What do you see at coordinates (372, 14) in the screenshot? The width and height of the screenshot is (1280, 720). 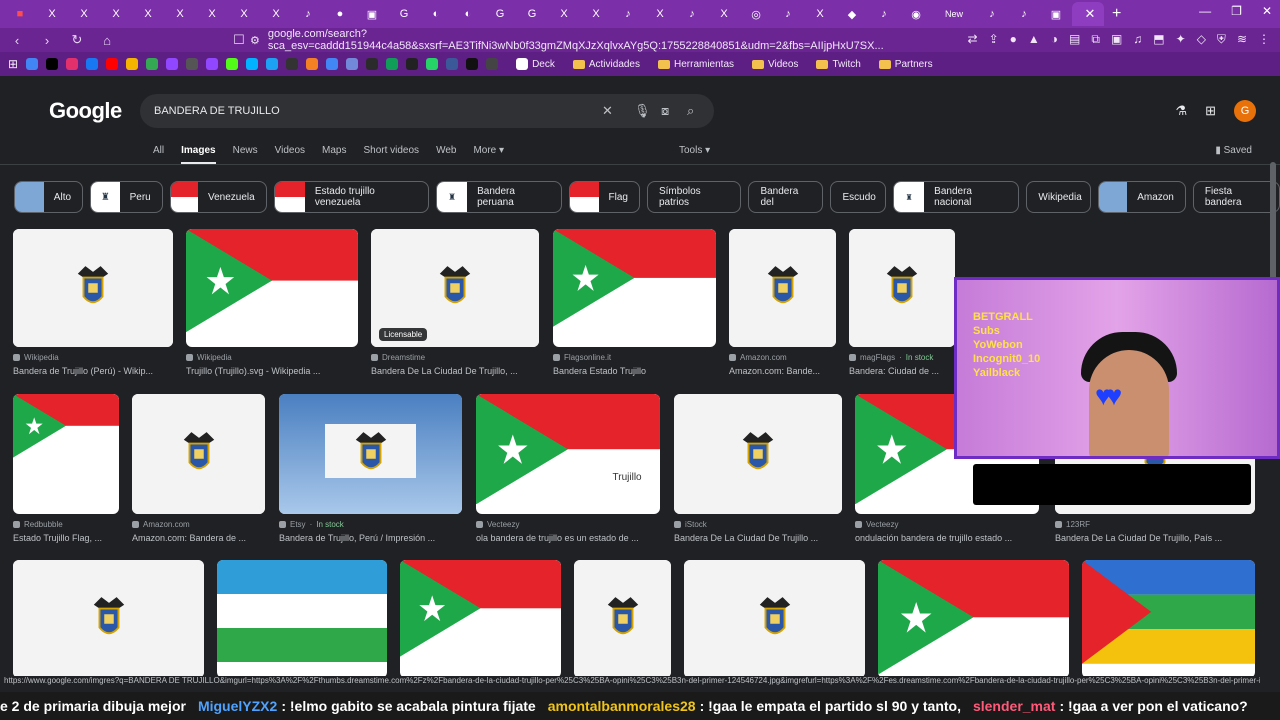 I see `tab-misc-2: ▣` at bounding box center [372, 14].